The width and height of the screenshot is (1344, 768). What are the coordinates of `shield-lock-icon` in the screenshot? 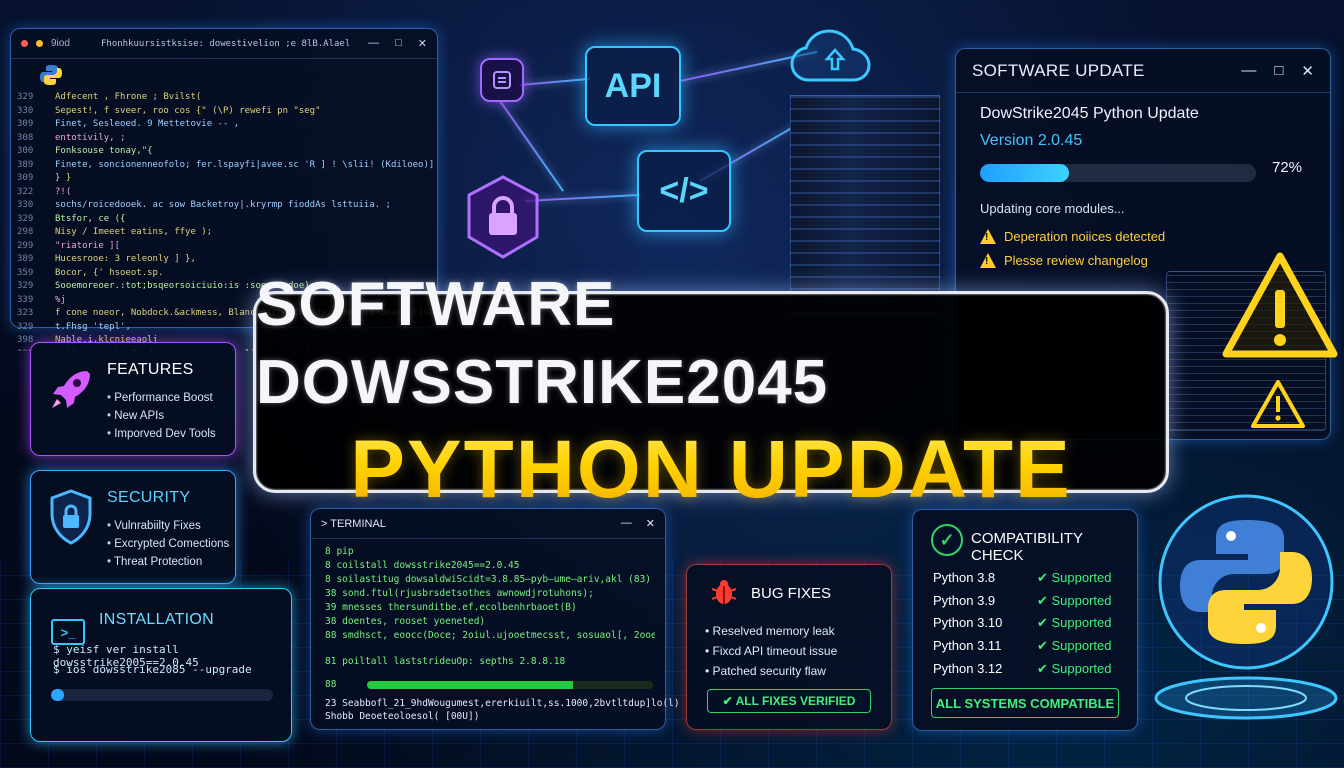 It's located at (71, 517).